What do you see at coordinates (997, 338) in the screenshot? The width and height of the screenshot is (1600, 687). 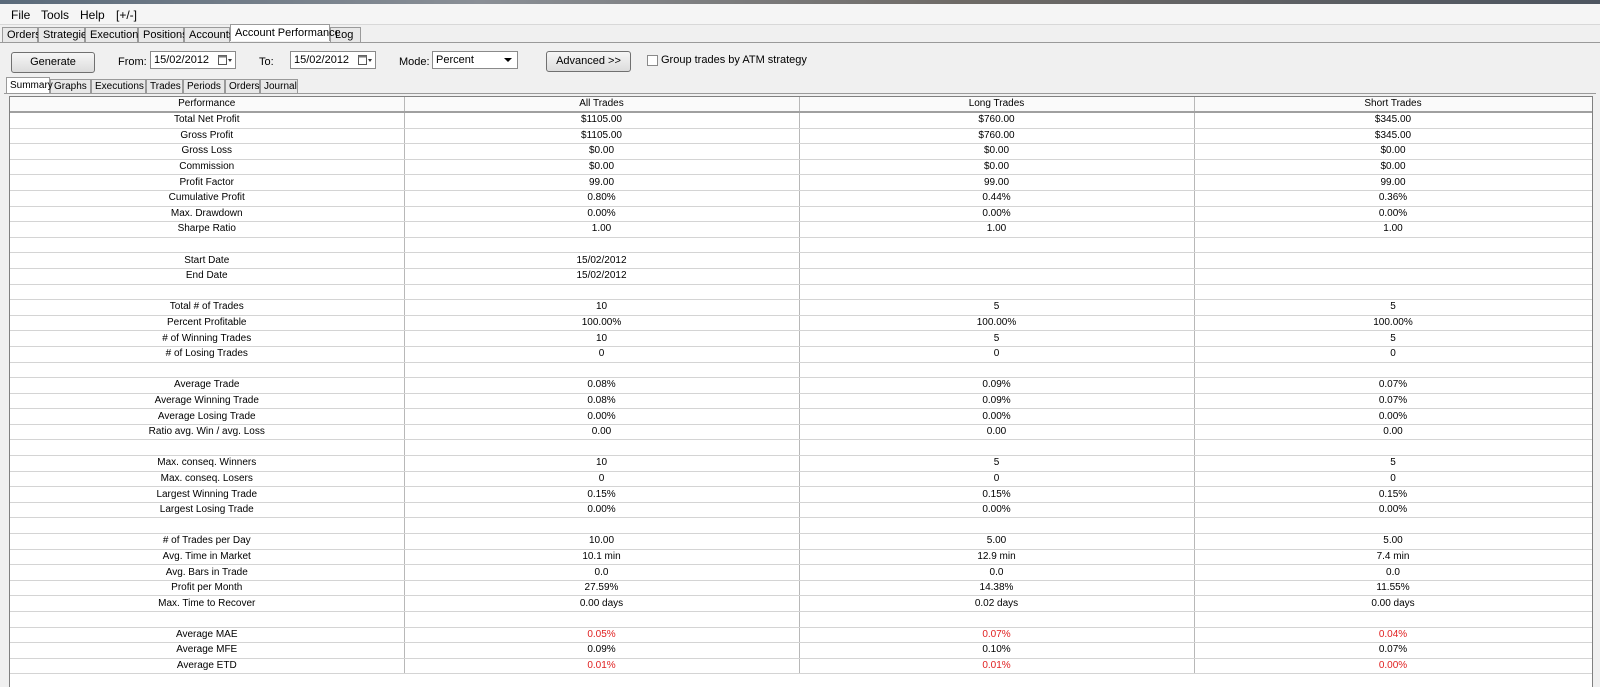 I see `long-trades-cell: 5` at bounding box center [997, 338].